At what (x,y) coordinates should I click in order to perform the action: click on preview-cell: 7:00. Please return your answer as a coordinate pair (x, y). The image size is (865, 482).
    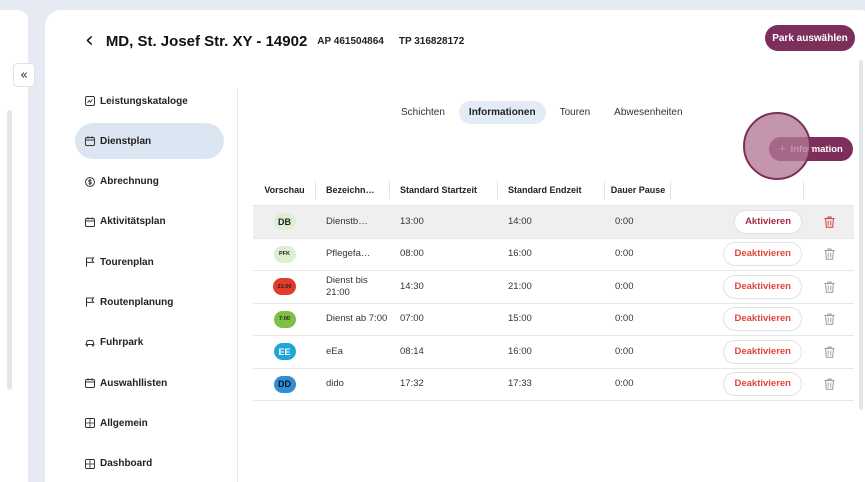
    Looking at the image, I should click on (284, 320).